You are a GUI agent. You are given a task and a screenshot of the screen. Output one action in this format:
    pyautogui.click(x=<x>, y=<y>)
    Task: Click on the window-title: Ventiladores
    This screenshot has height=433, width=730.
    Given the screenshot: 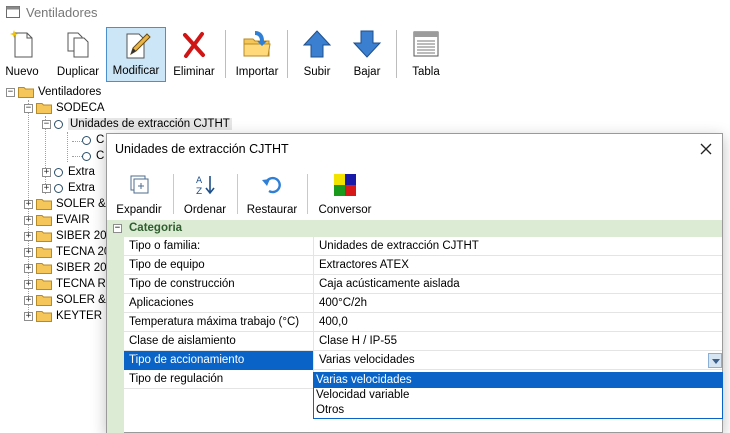 What is the action you would take?
    pyautogui.click(x=62, y=12)
    